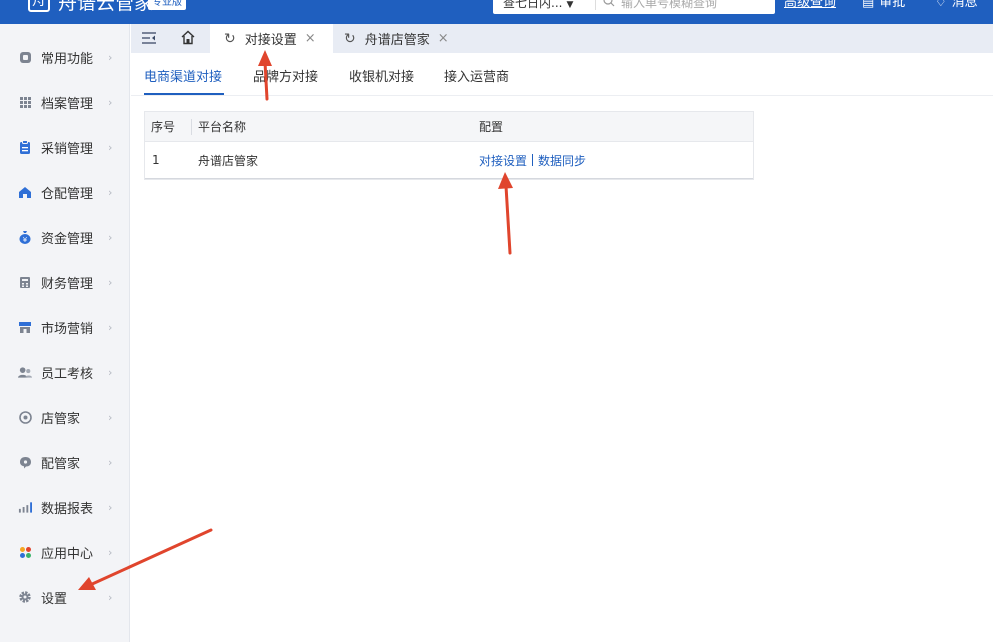  What do you see at coordinates (61, 464) in the screenshot?
I see `sidebar-item-label: 配管家` at bounding box center [61, 464].